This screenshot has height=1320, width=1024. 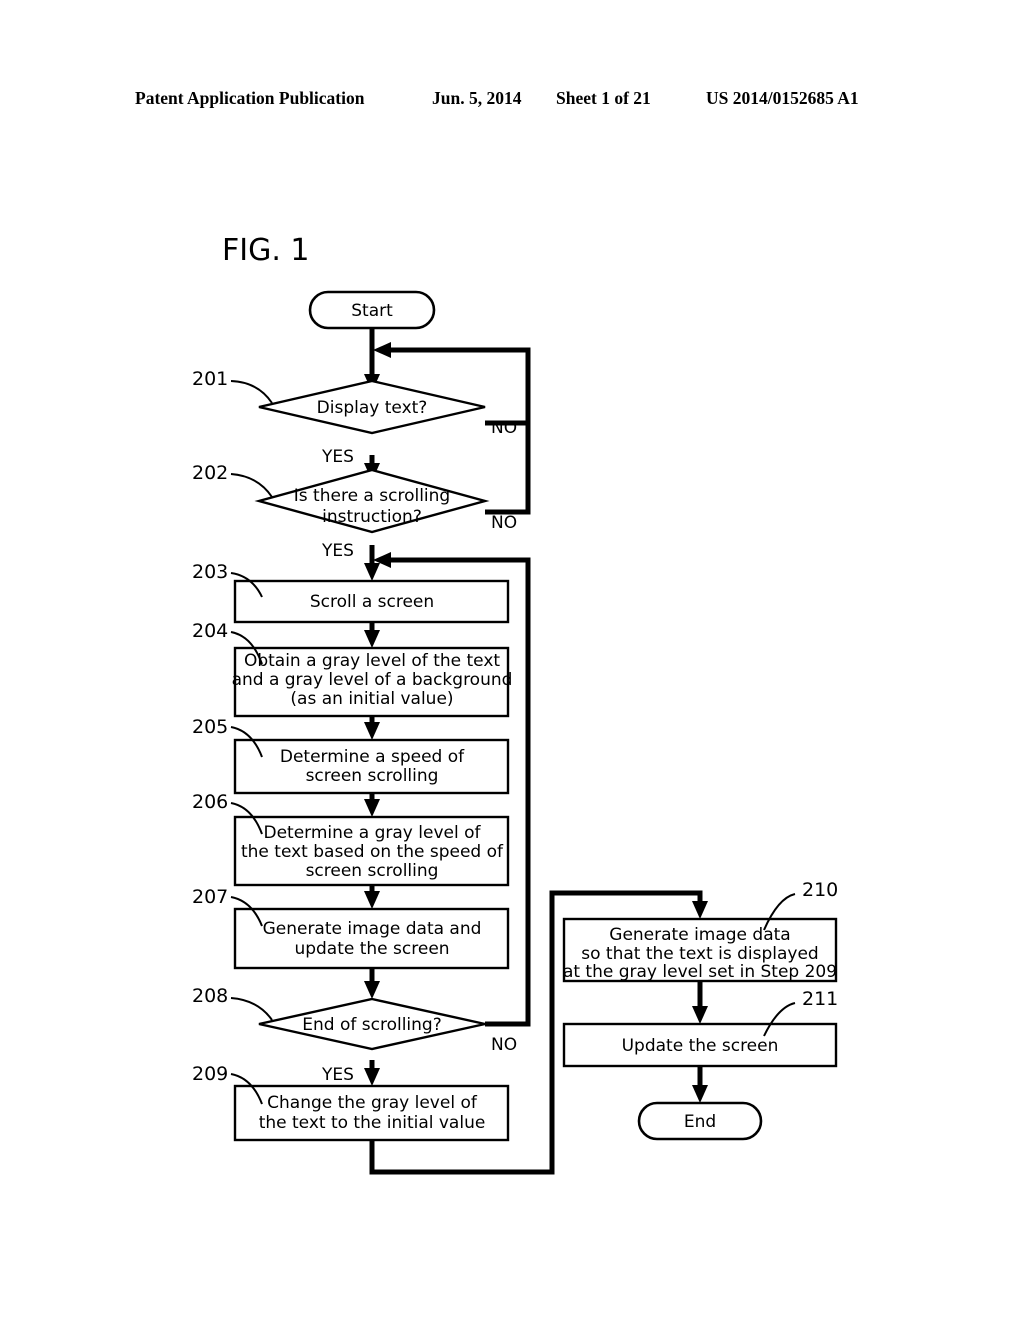 What do you see at coordinates (210, 572) in the screenshot?
I see `ref-203: 203` at bounding box center [210, 572].